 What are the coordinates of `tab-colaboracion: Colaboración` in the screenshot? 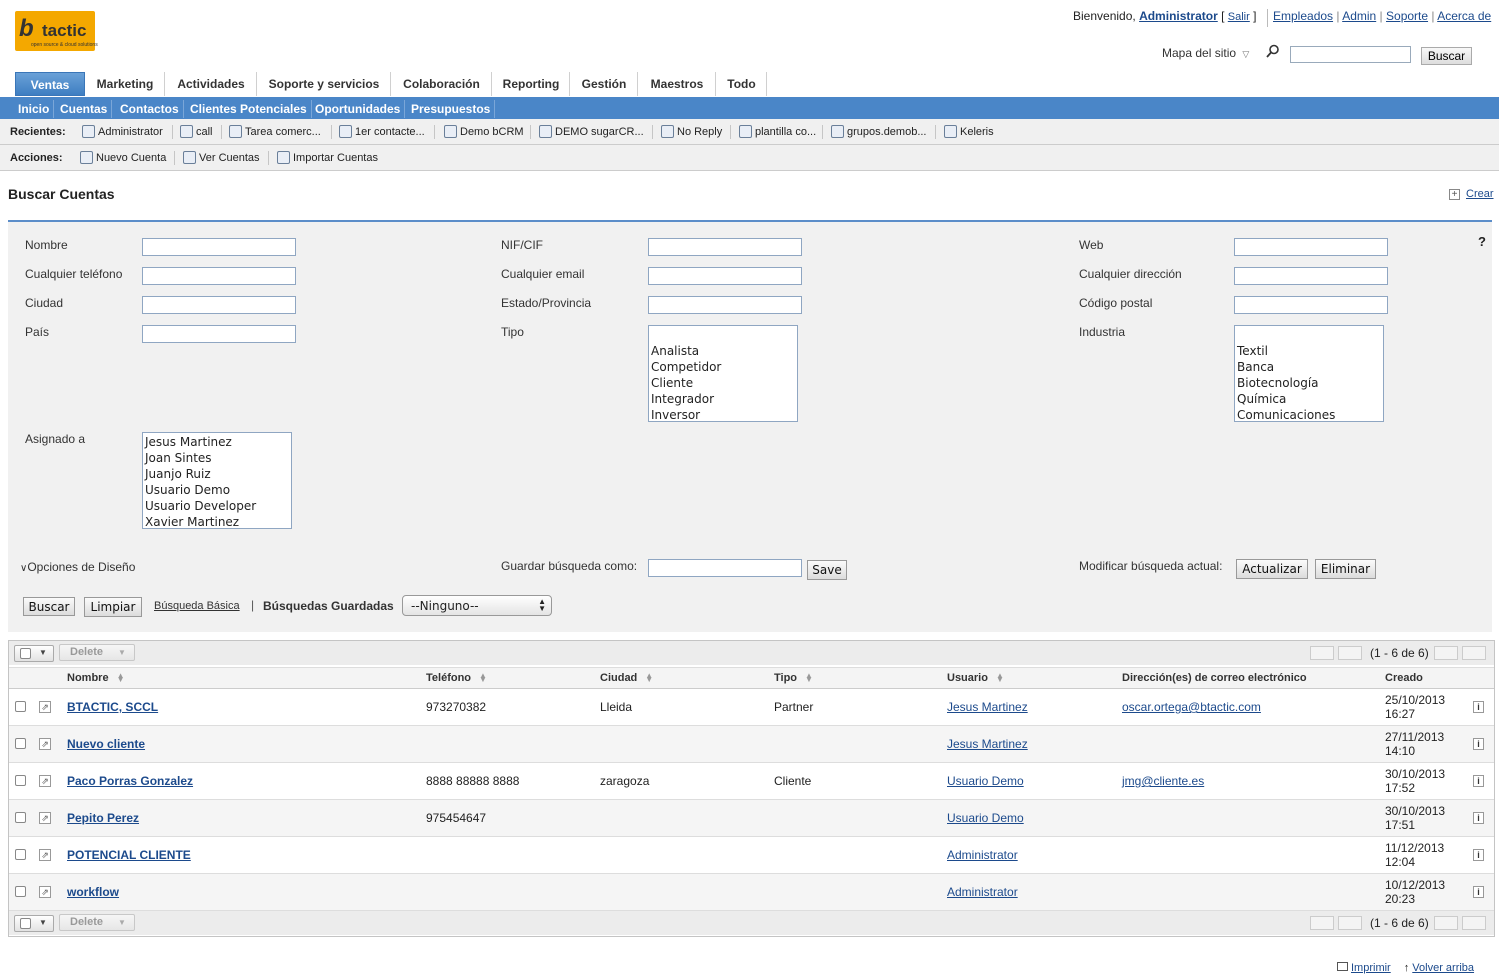 It's located at (442, 84).